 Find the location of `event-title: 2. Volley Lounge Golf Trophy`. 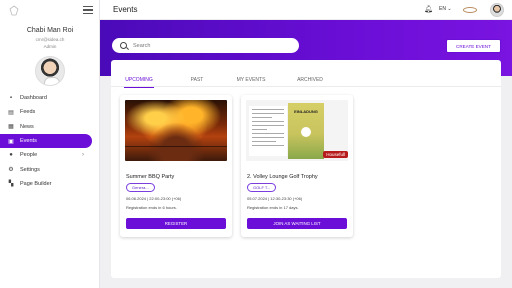

event-title: 2. Volley Lounge Golf Trophy is located at coordinates (282, 177).